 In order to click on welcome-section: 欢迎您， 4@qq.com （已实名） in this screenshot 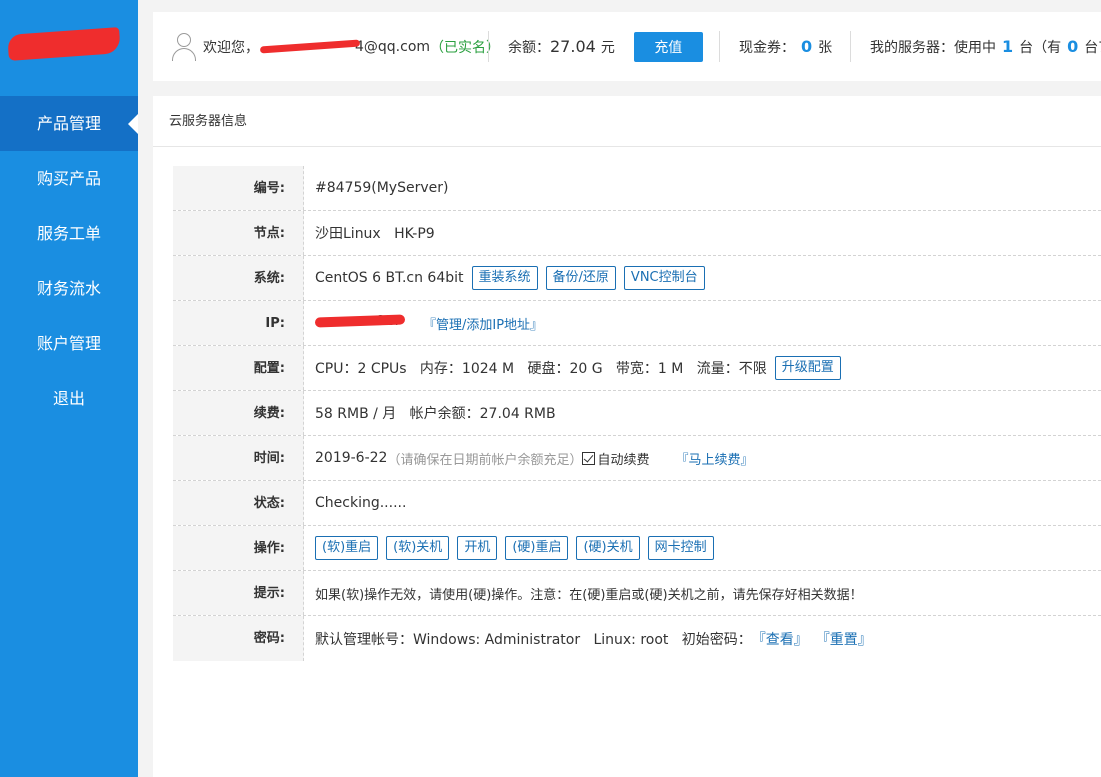, I will do `click(335, 46)`.